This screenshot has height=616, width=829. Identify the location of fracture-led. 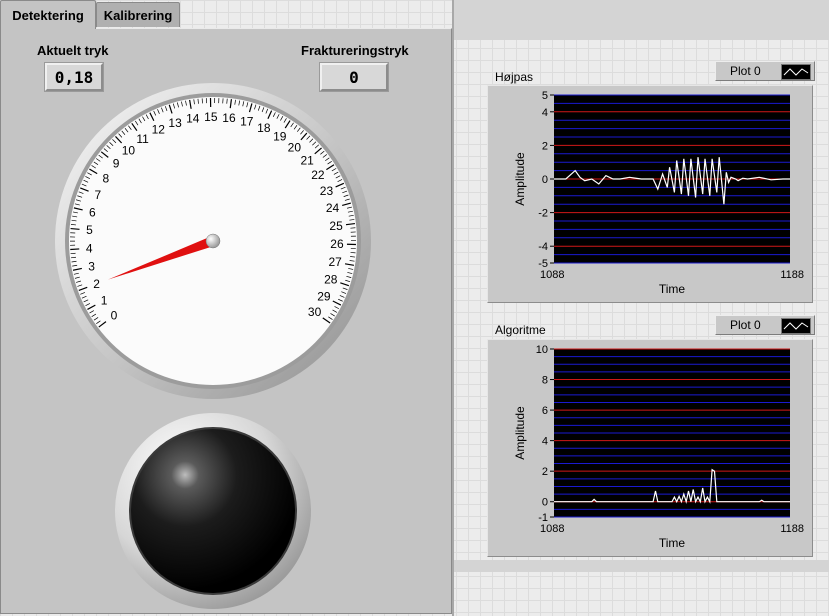
(213, 511).